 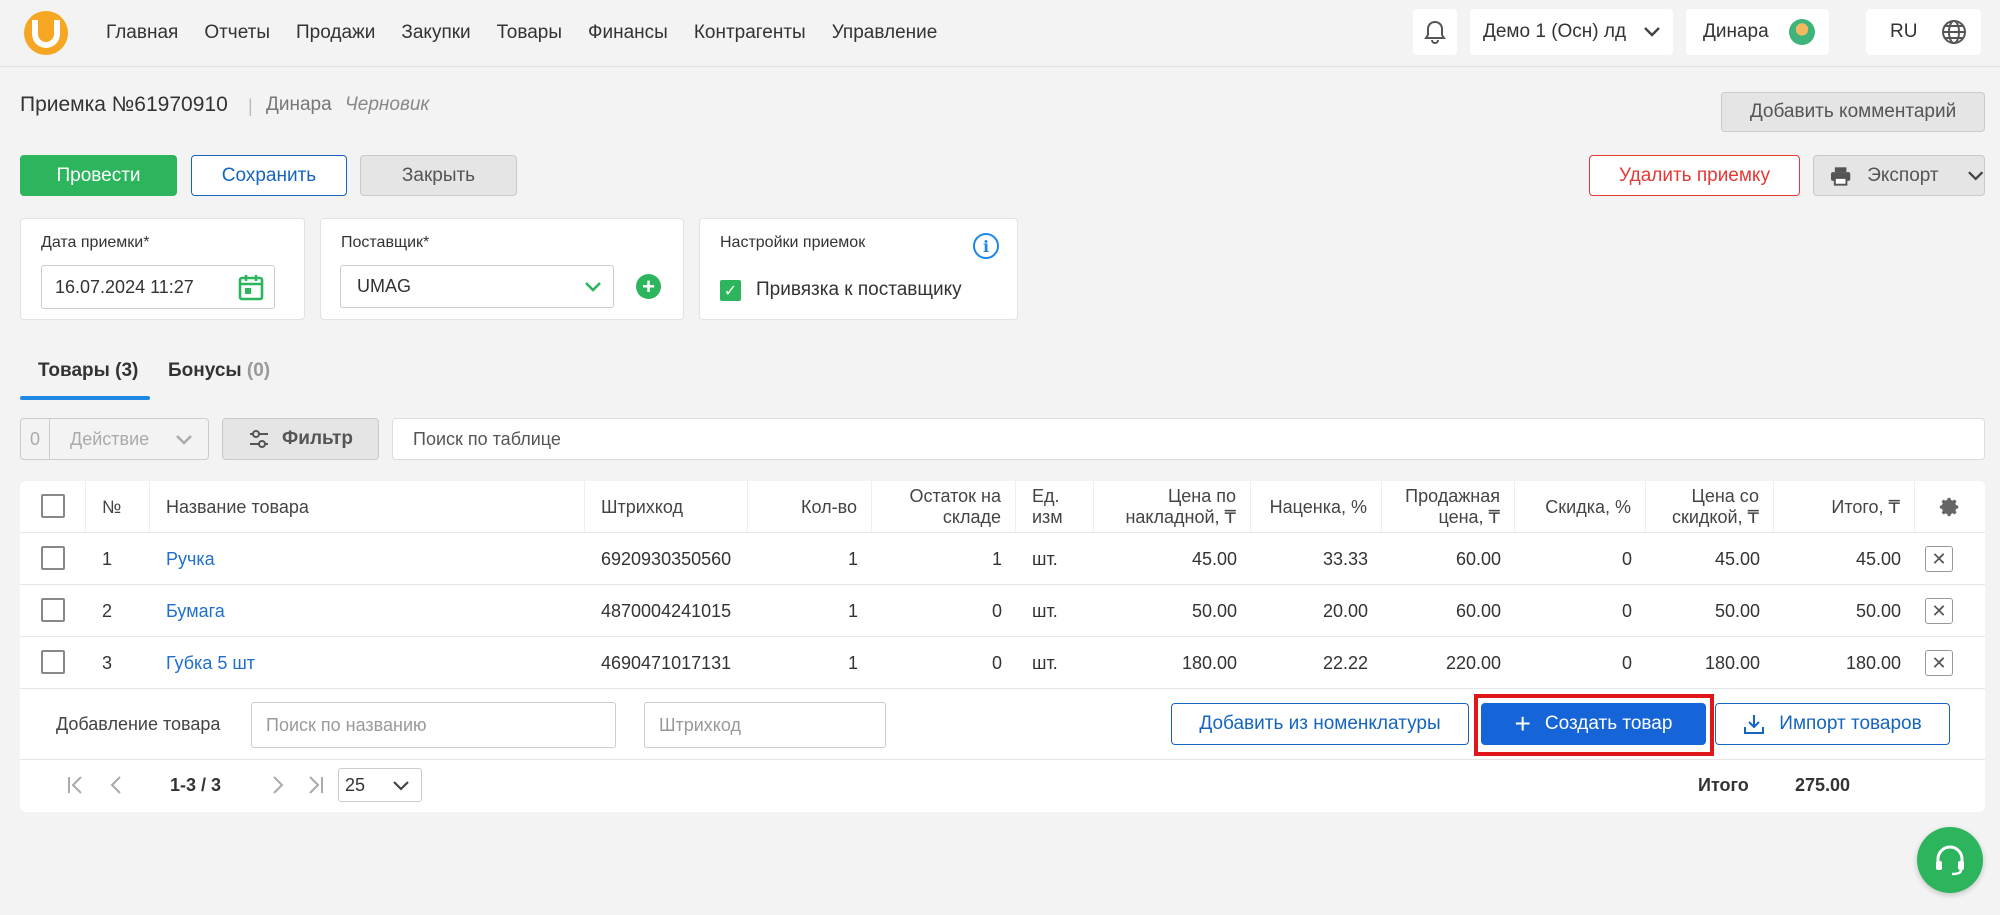 What do you see at coordinates (1448, 663) in the screenshot?
I see `cell-sale-price: 220.00` at bounding box center [1448, 663].